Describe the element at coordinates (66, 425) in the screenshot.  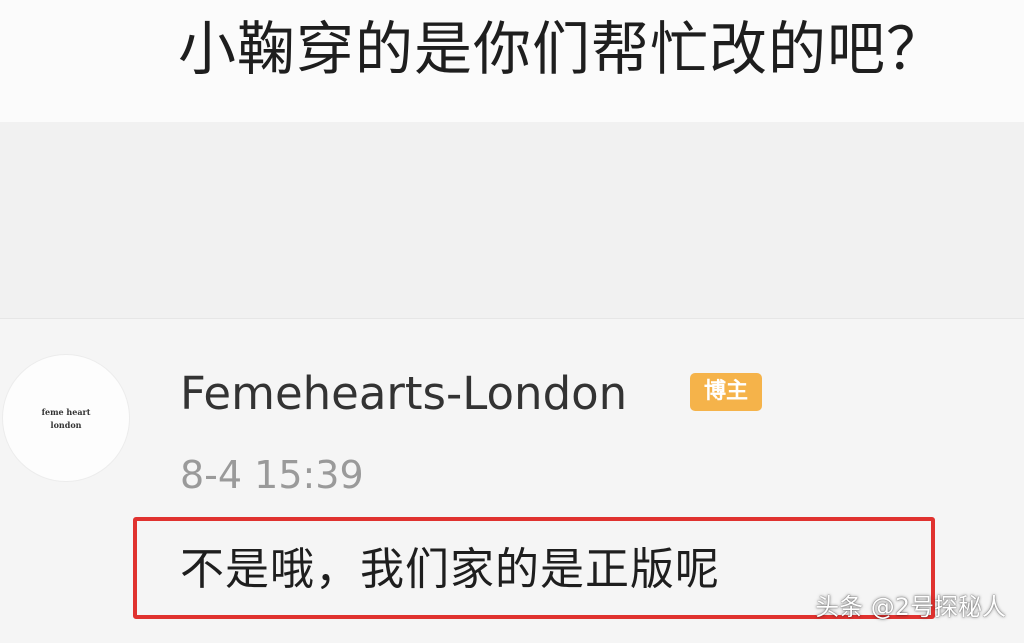
I see `avatar-logo-subtext: london` at that location.